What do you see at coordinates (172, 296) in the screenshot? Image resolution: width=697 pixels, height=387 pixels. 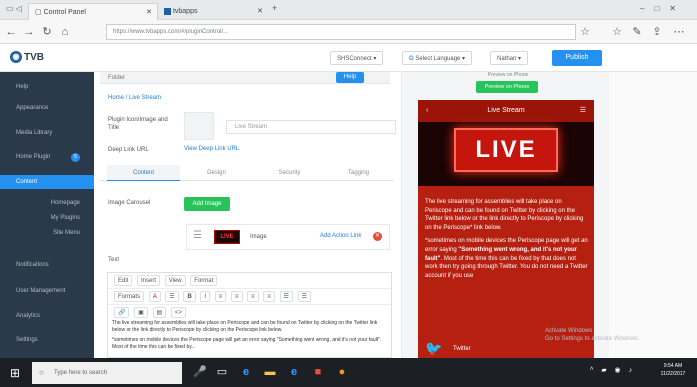 I see `align-icon: ☰` at bounding box center [172, 296].